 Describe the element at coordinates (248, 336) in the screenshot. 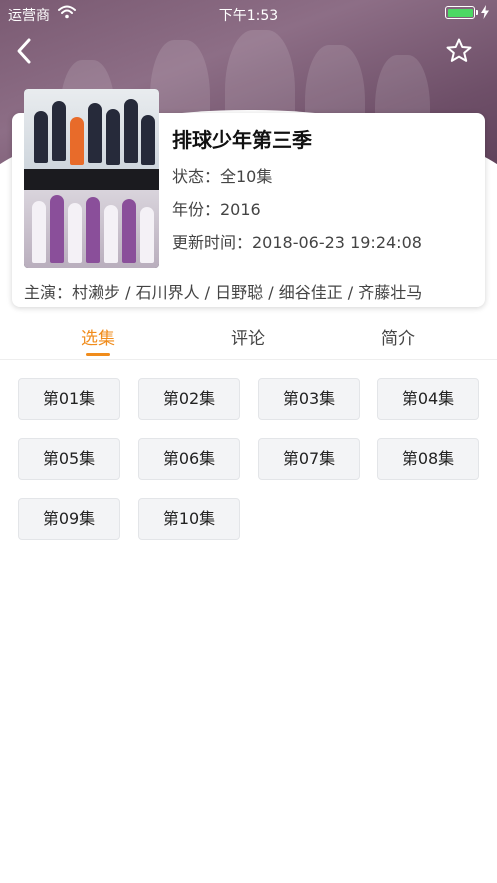

I see `tab-comments: 评论` at that location.